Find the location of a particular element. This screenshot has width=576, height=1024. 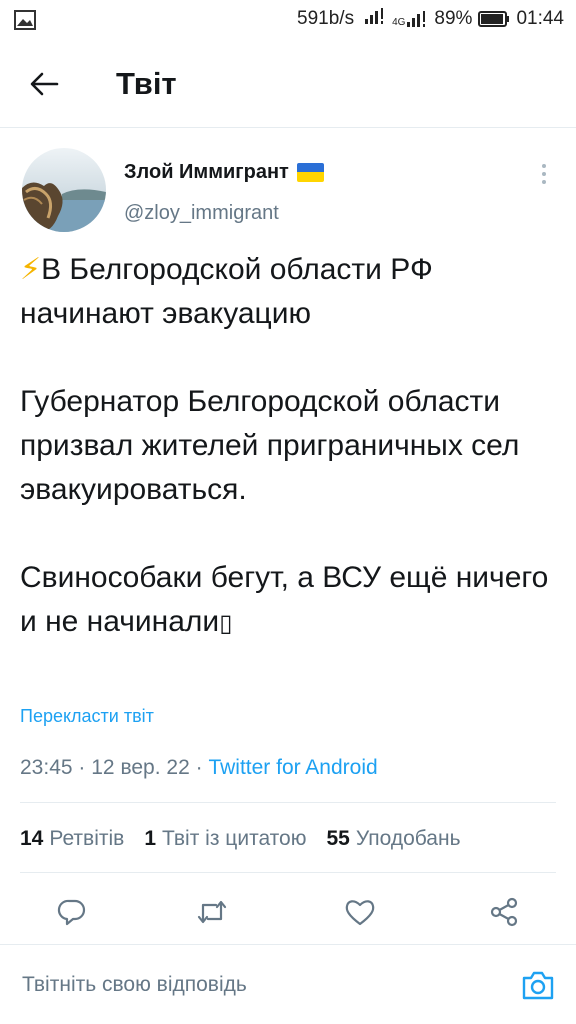

like-icon is located at coordinates (360, 913).